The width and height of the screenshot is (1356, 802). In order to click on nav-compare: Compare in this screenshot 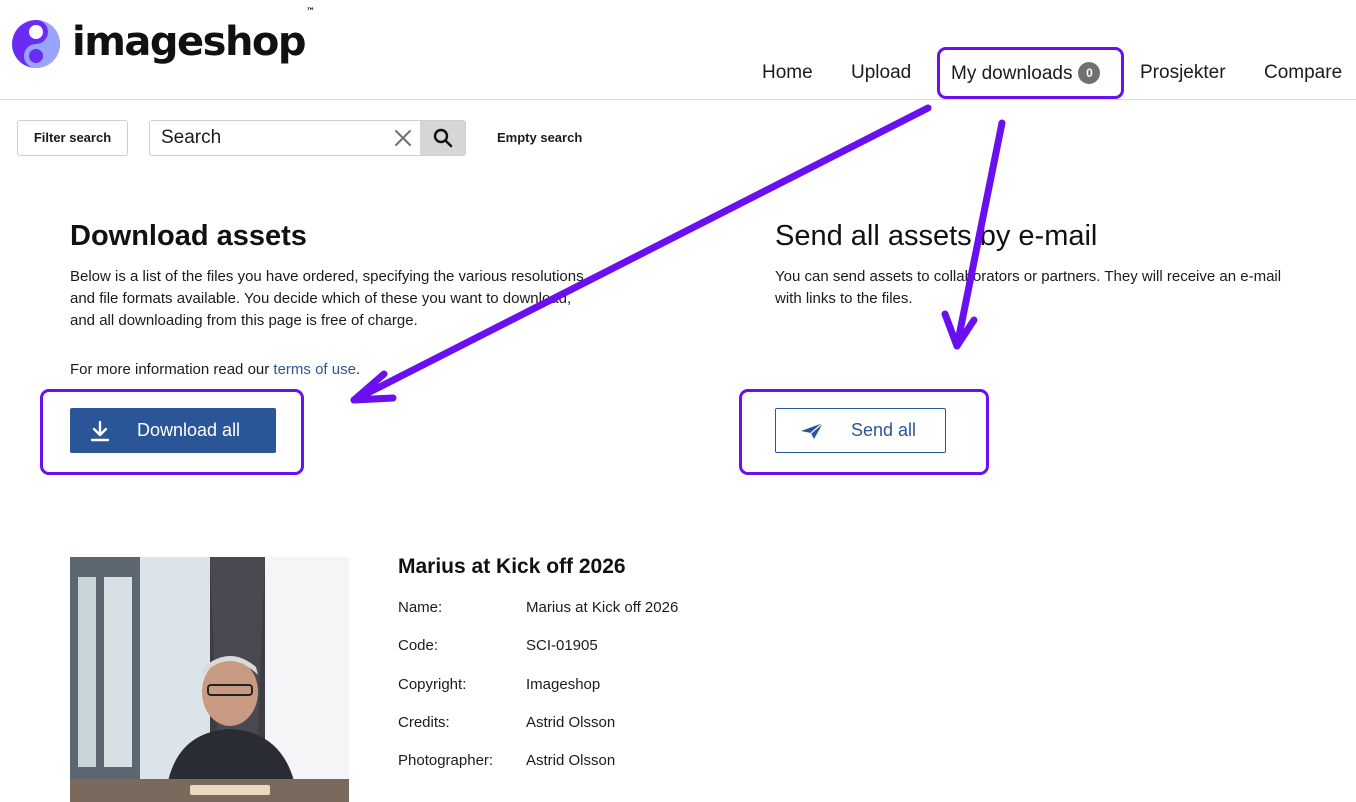, I will do `click(1303, 73)`.